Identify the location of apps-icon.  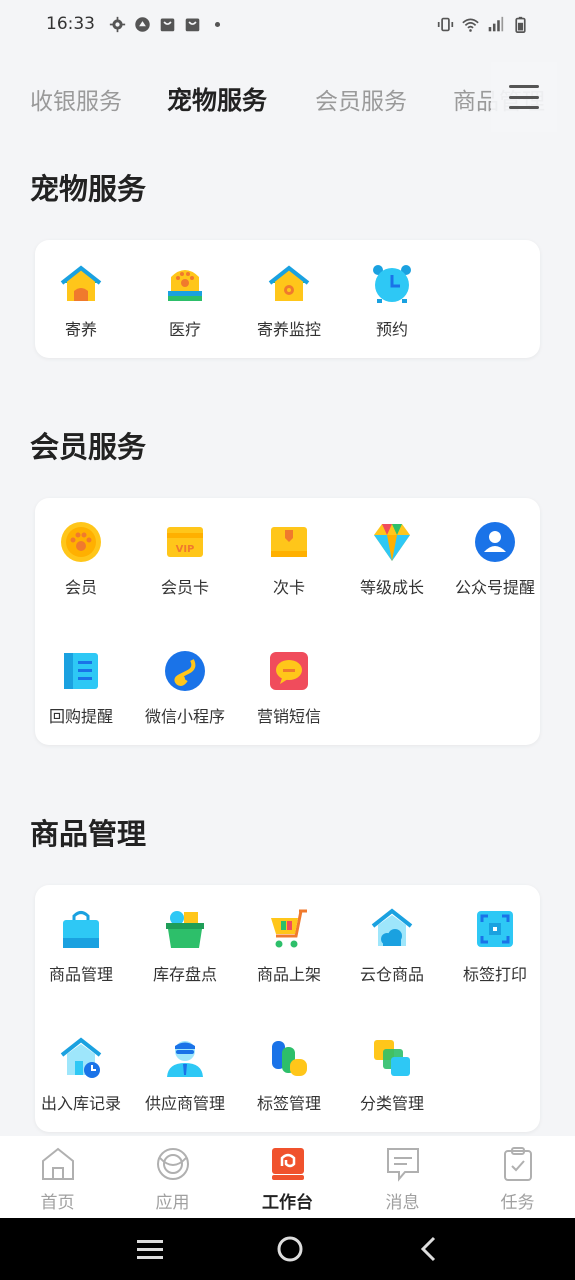
(173, 1164).